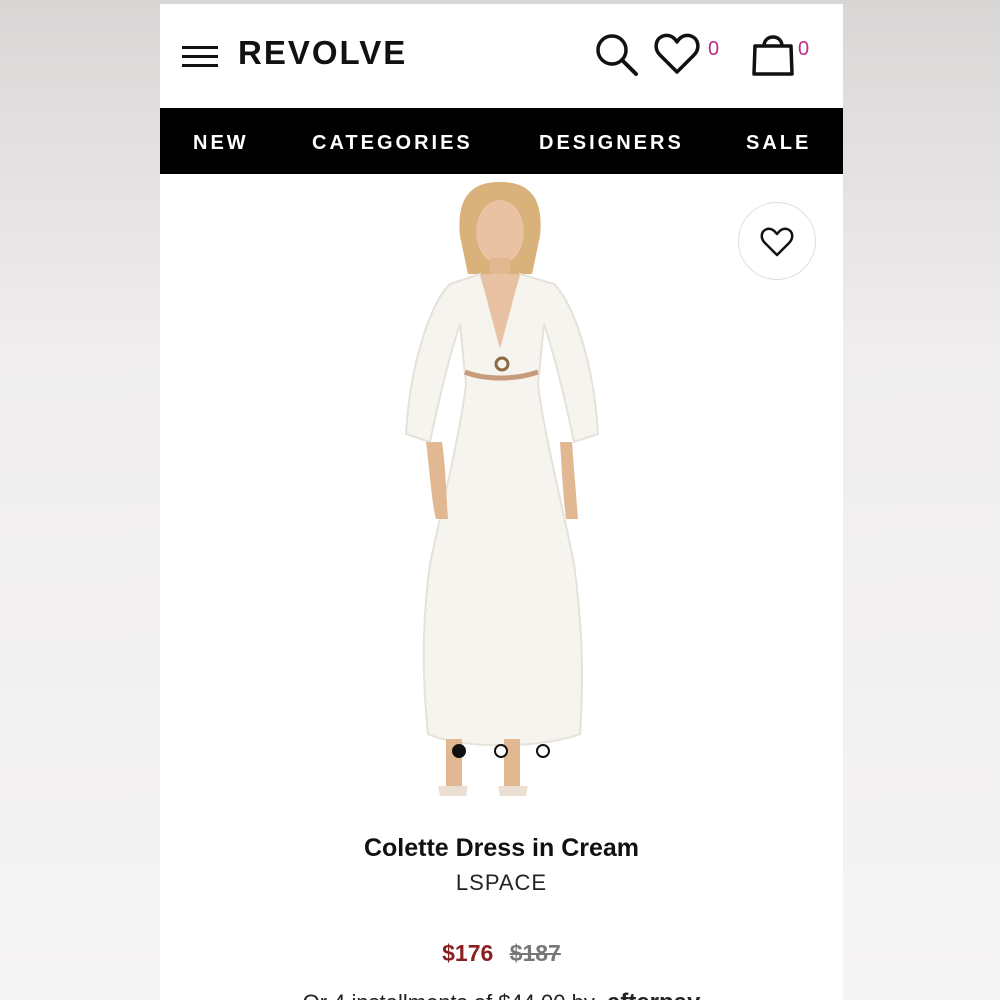  I want to click on nav-item-categories: CATEGORIES, so click(392, 143).